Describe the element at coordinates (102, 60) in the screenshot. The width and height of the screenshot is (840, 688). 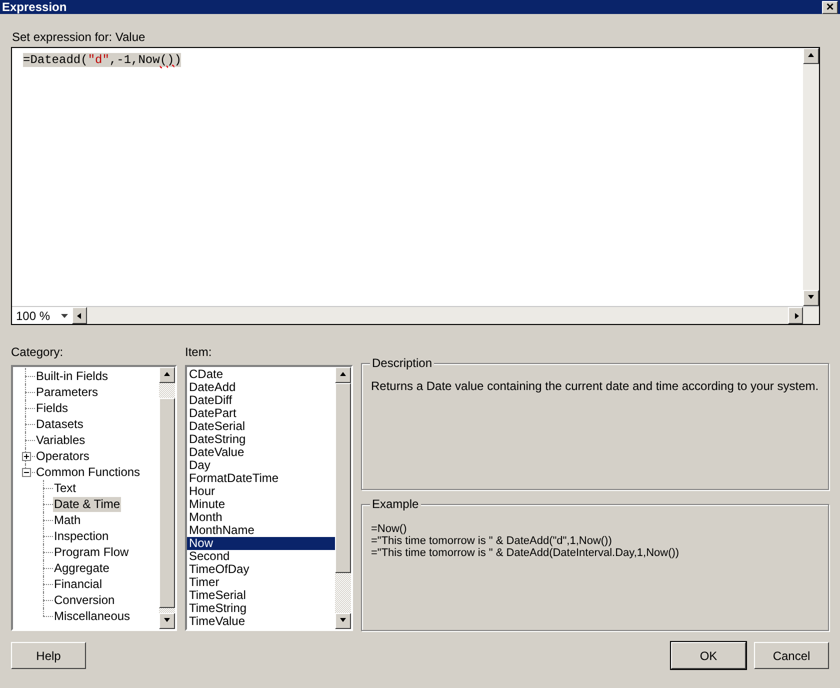
I see `expression-text: =Dateadd("d",-1,Now())` at that location.